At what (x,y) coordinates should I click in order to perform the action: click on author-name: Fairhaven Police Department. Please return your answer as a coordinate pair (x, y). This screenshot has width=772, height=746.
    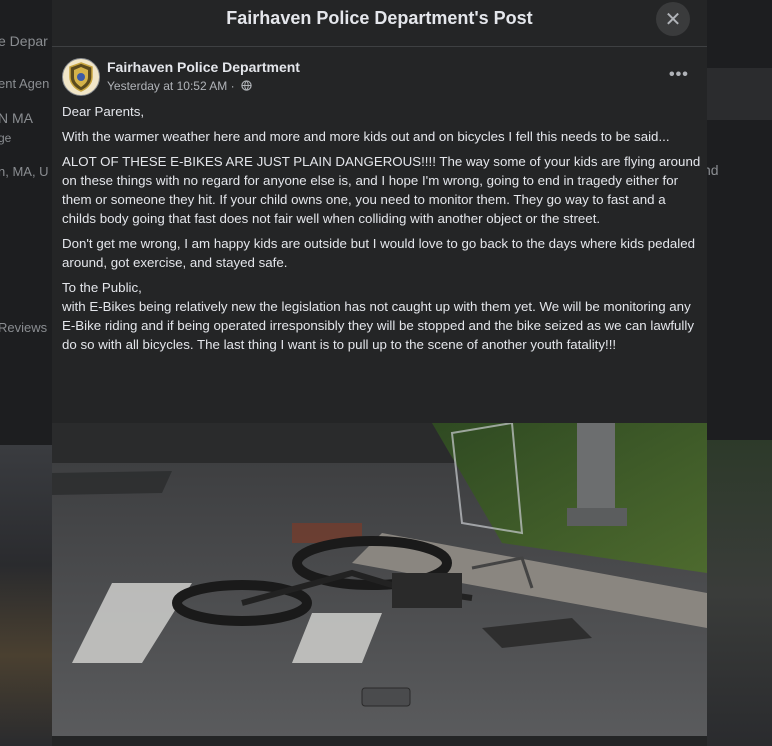
    Looking at the image, I should click on (203, 67).